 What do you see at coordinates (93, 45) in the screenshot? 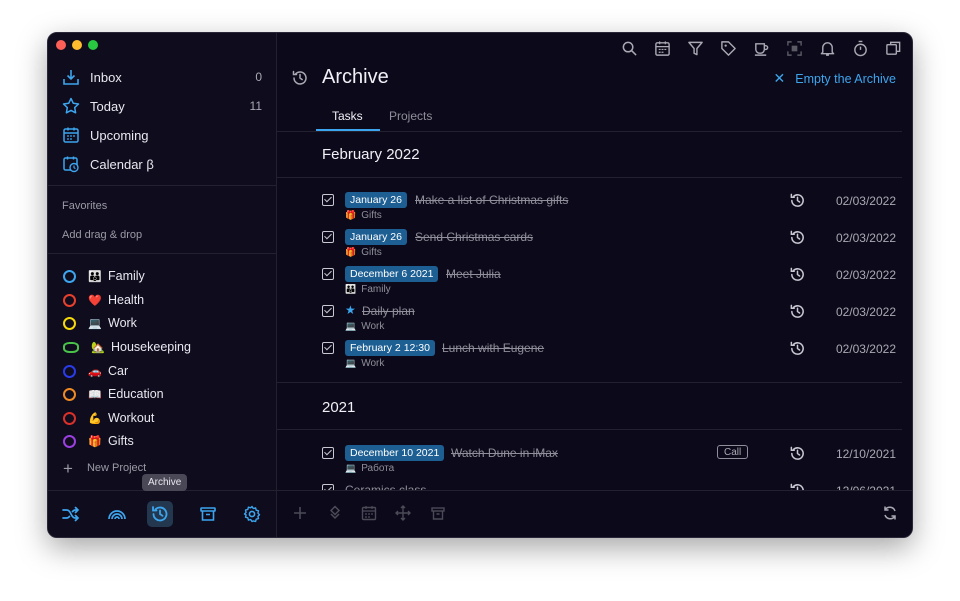
I see `zoom-window-button` at bounding box center [93, 45].